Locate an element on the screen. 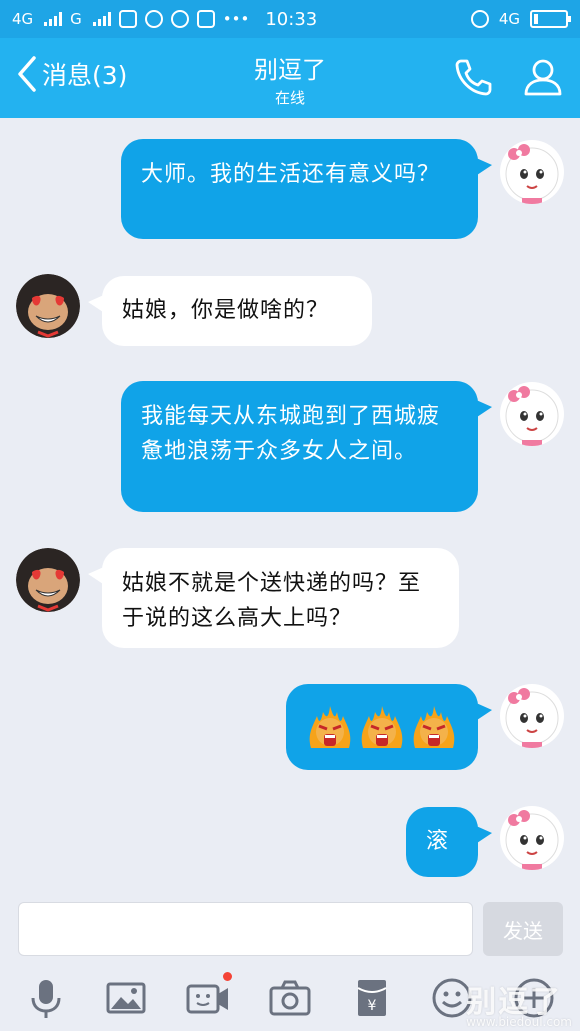 The width and height of the screenshot is (580, 1031). message-bubble-incoming: 姑娘，你是做啥的？ is located at coordinates (230, 311).